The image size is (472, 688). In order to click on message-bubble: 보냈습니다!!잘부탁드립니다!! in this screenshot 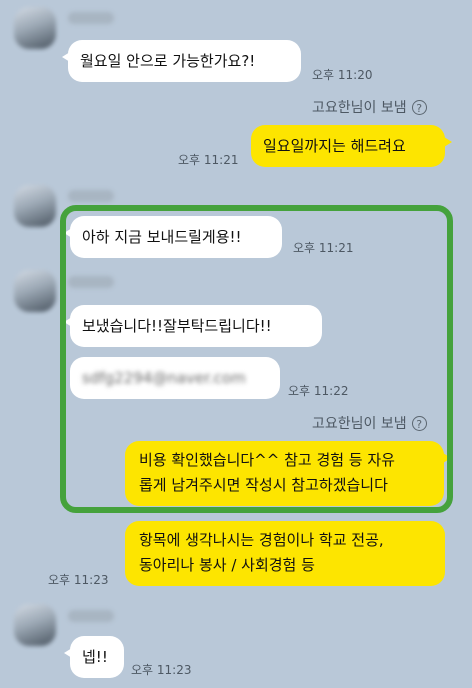, I will do `click(193, 326)`.